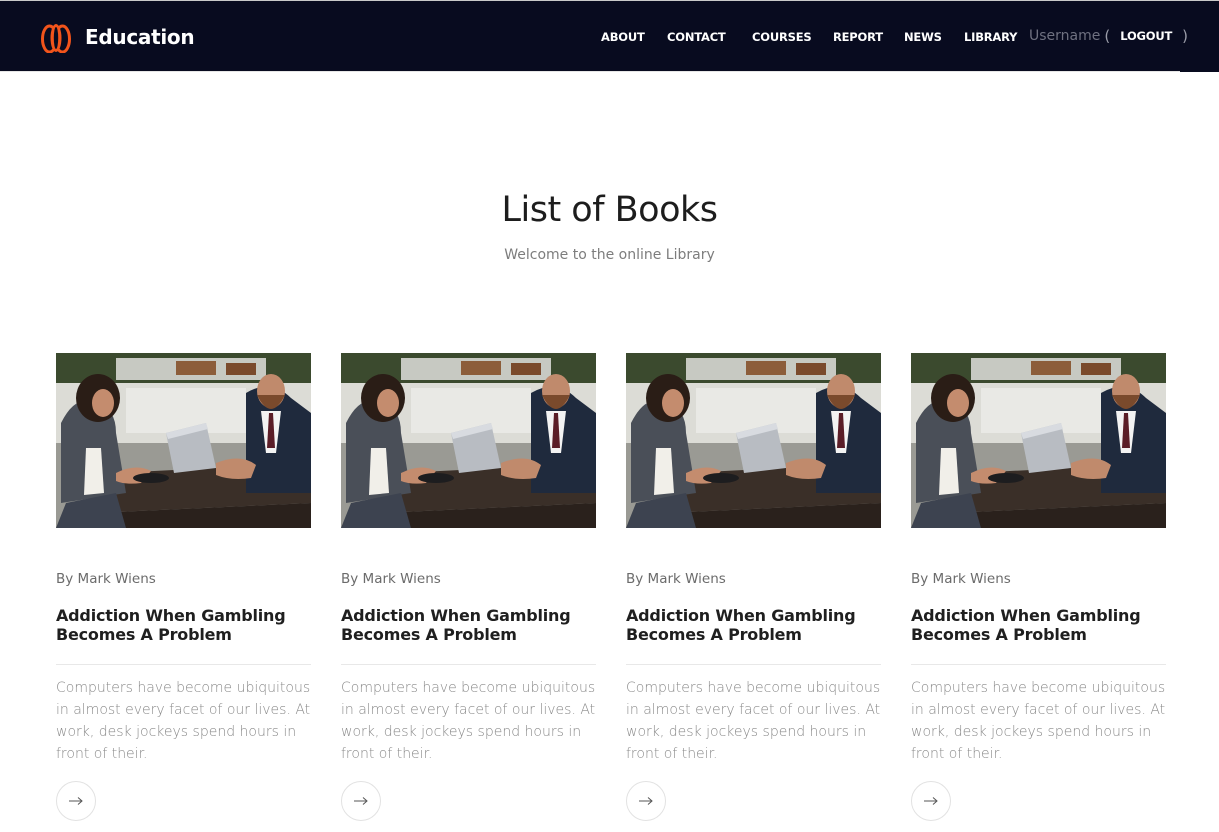 This screenshot has width=1219, height=832. I want to click on header-divider, so click(590, 71).